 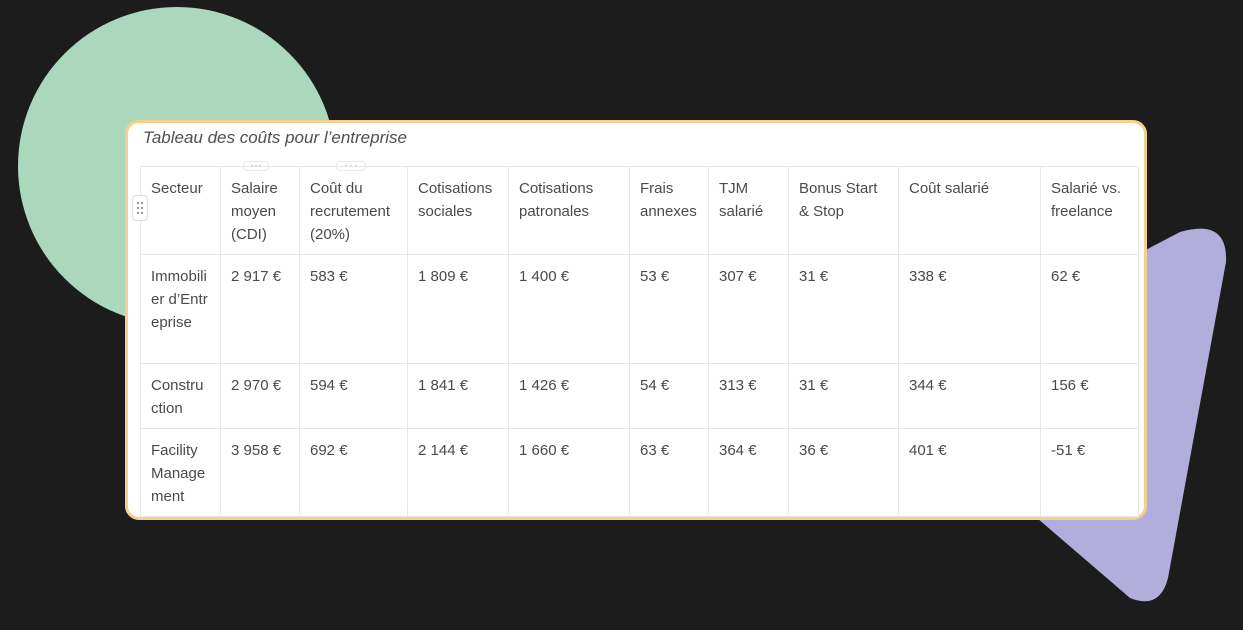 What do you see at coordinates (1089, 472) in the screenshot?
I see `table-cell: -51 €` at bounding box center [1089, 472].